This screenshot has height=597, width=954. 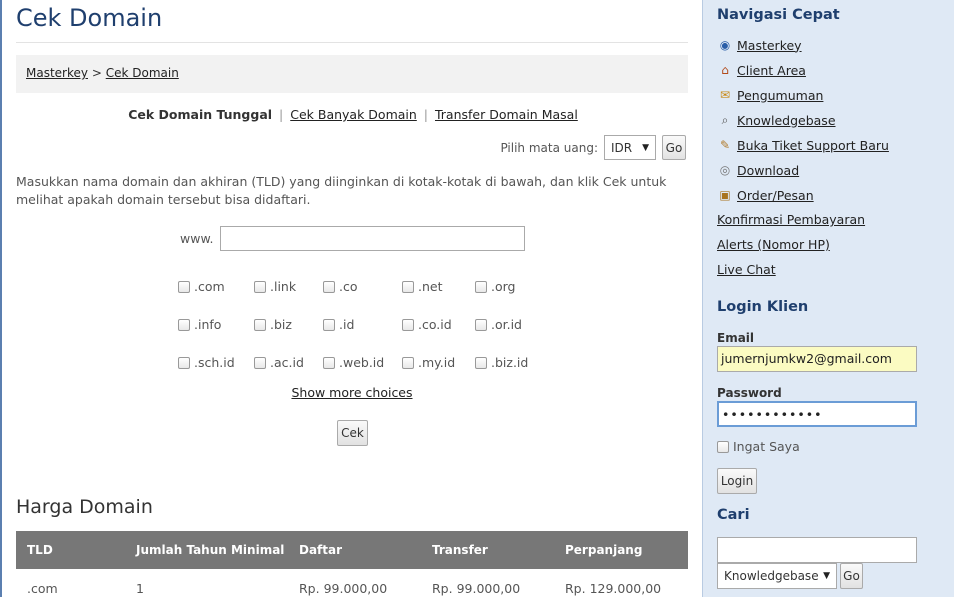 I want to click on page-title: Cek Domain, so click(x=89, y=18).